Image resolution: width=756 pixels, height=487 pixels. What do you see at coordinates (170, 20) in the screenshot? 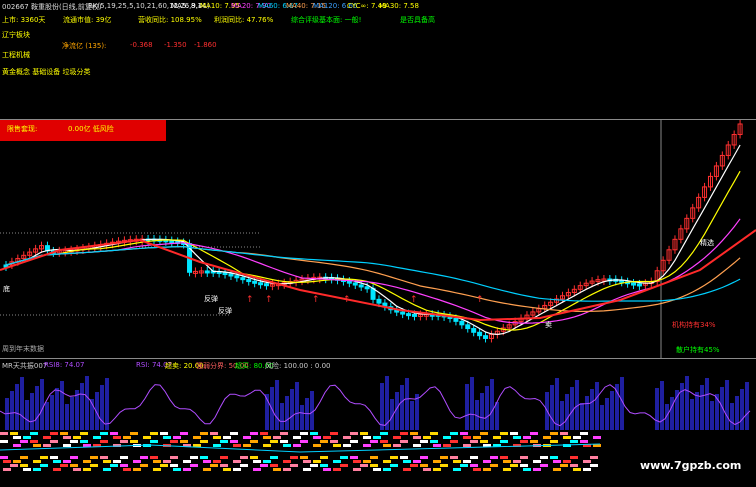
I see `revenue-growth: 营收同比: 108.95%` at bounding box center [170, 20].